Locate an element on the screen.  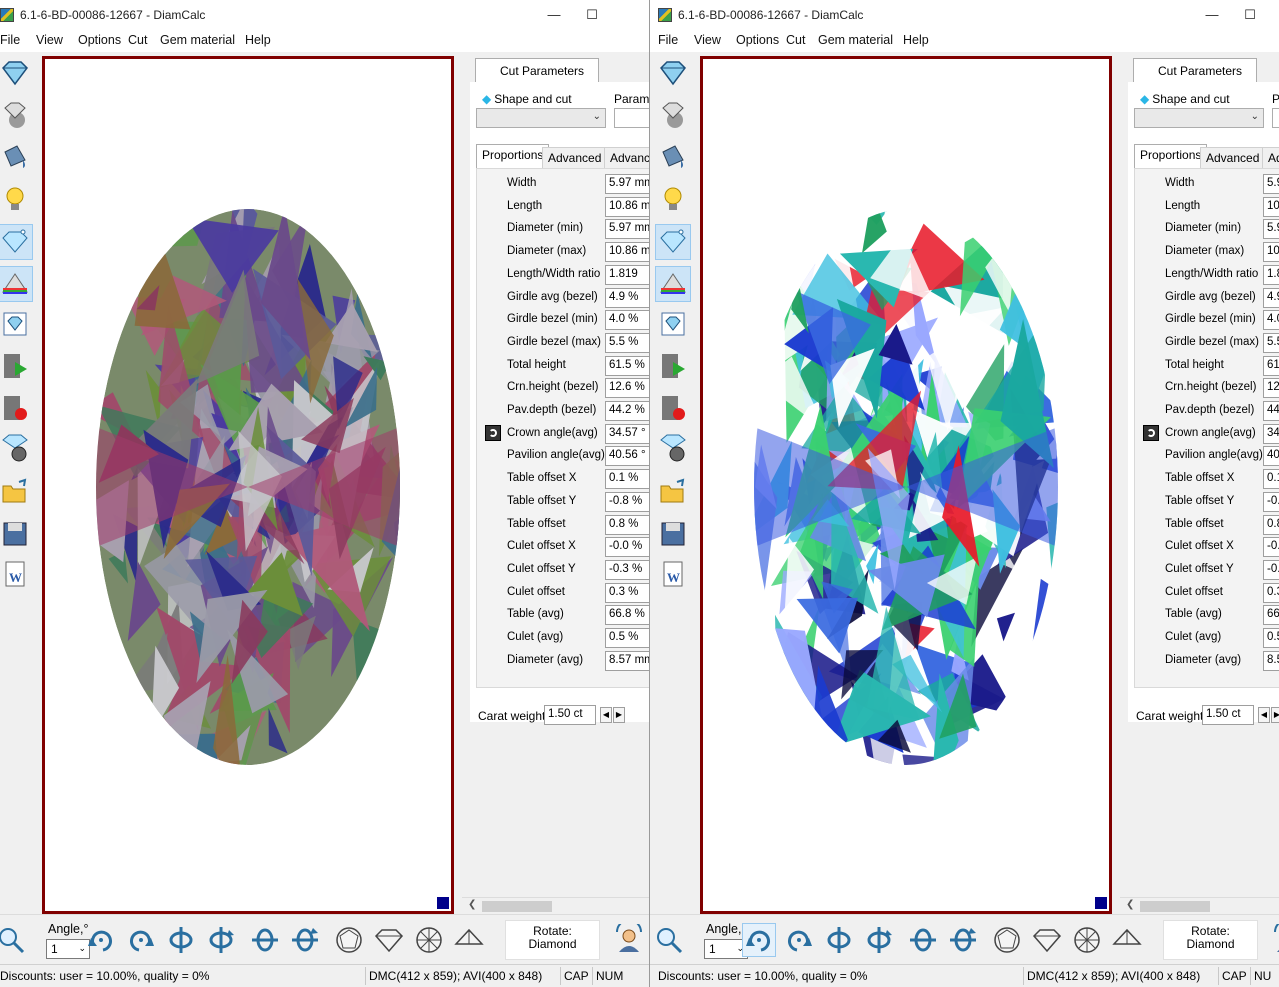
sparkle-diamond-icon is located at coordinates (673, 242).